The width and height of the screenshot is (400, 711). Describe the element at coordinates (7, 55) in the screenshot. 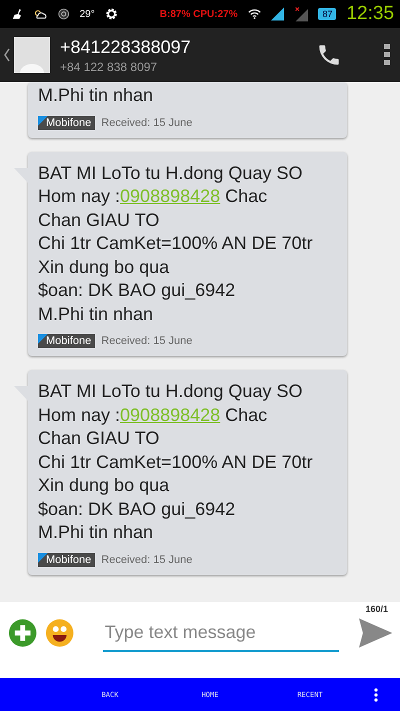

I see `back-icon` at that location.